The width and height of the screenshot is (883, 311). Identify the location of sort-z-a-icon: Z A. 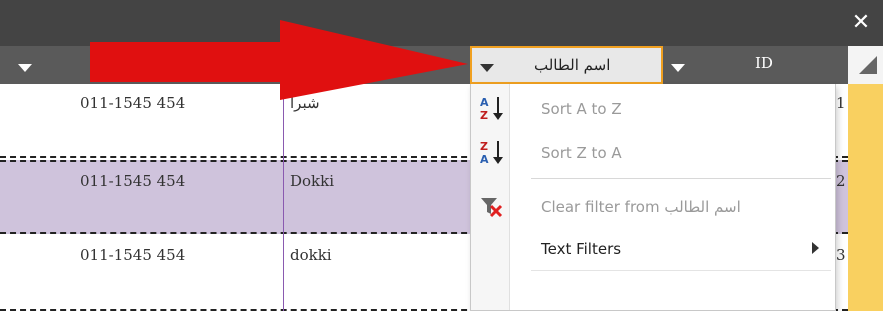
(491, 153).